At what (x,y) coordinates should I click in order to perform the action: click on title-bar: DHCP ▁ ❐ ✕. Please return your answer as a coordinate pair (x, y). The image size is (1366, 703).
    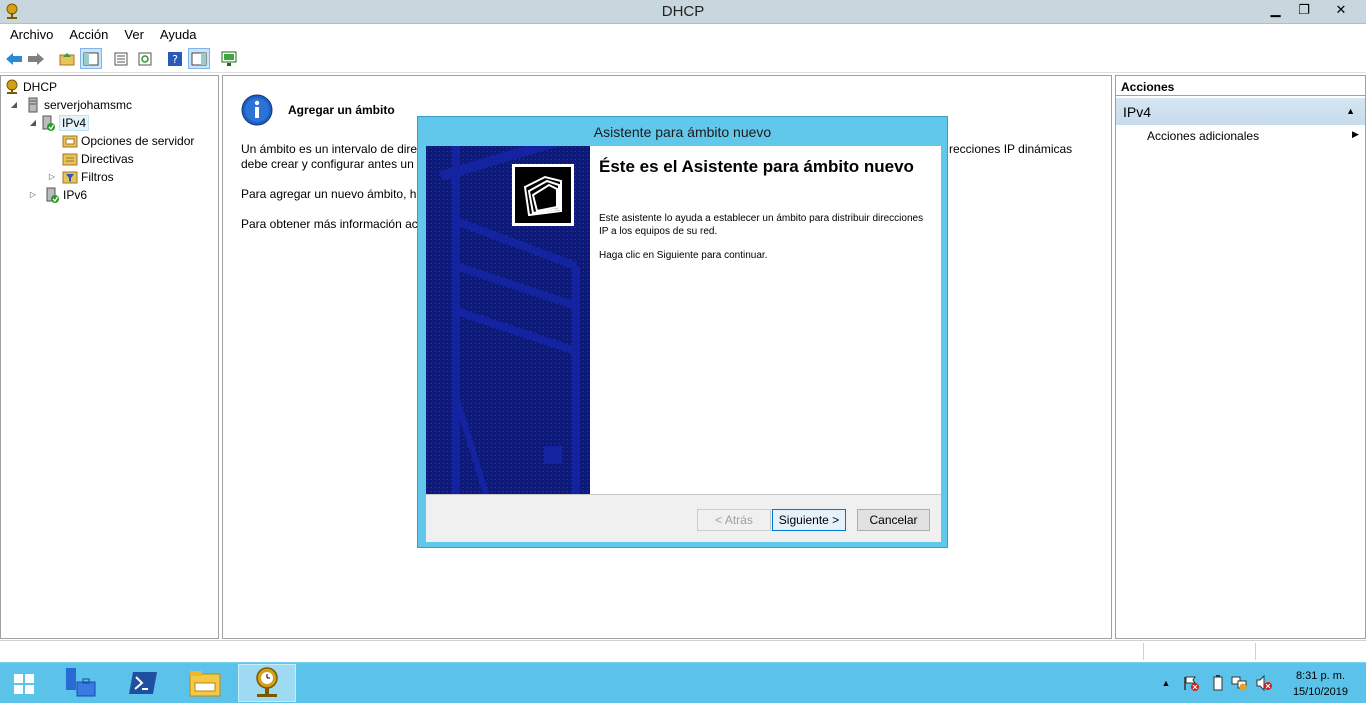
    Looking at the image, I should click on (683, 12).